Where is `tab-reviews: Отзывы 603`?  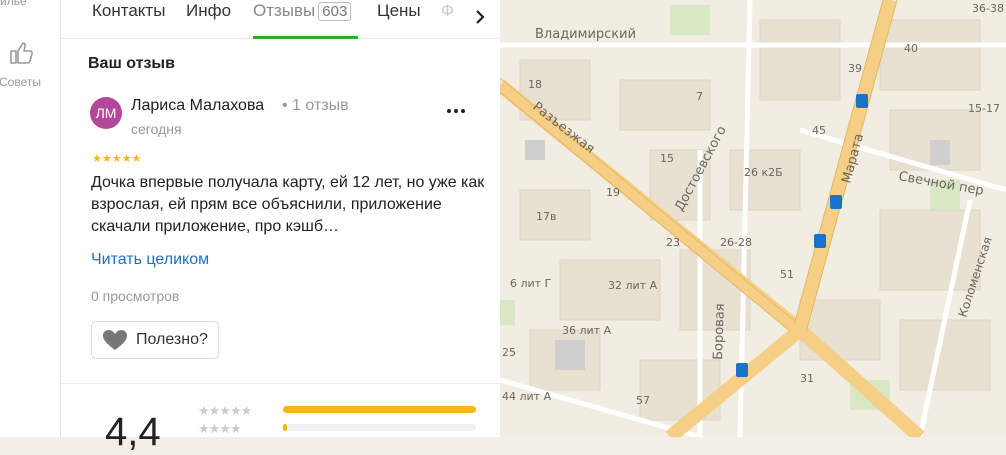
tab-reviews: Отзывы 603 is located at coordinates (302, 19).